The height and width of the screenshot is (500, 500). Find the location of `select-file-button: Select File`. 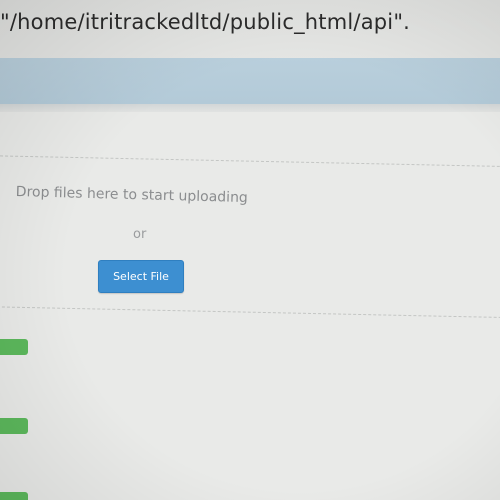

select-file-button: Select File is located at coordinates (141, 276).